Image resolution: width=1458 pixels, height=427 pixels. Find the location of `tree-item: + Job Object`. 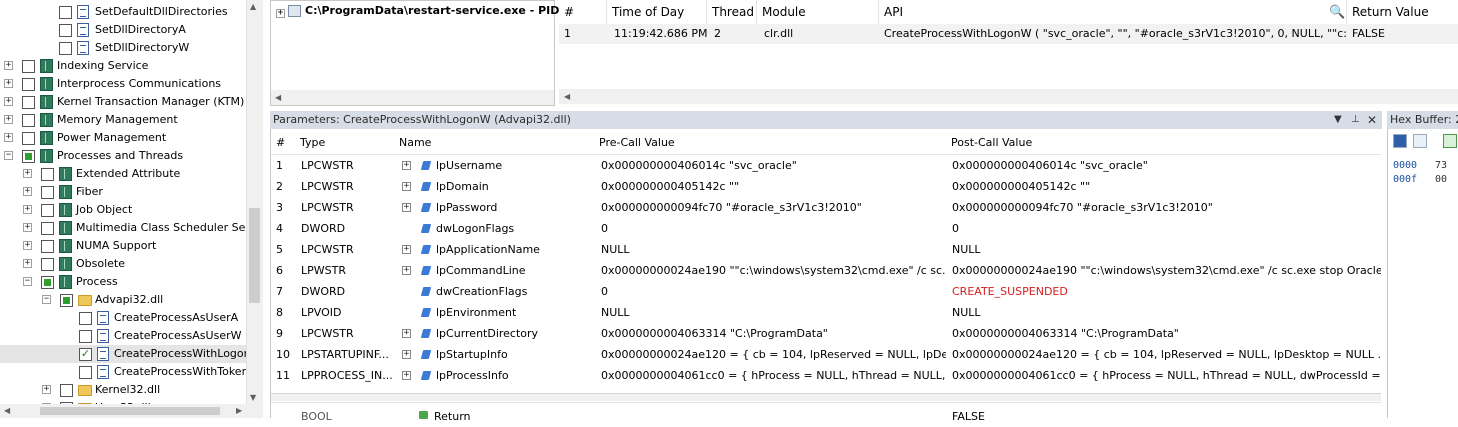

tree-item: + Job Object is located at coordinates (123, 210).